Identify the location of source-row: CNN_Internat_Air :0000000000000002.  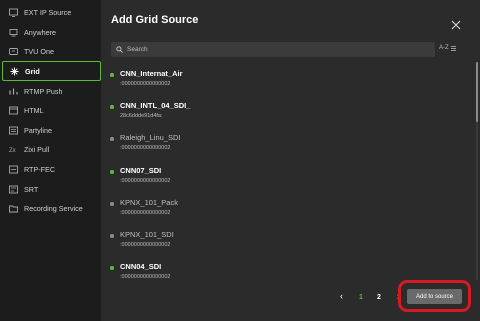
(280, 79).